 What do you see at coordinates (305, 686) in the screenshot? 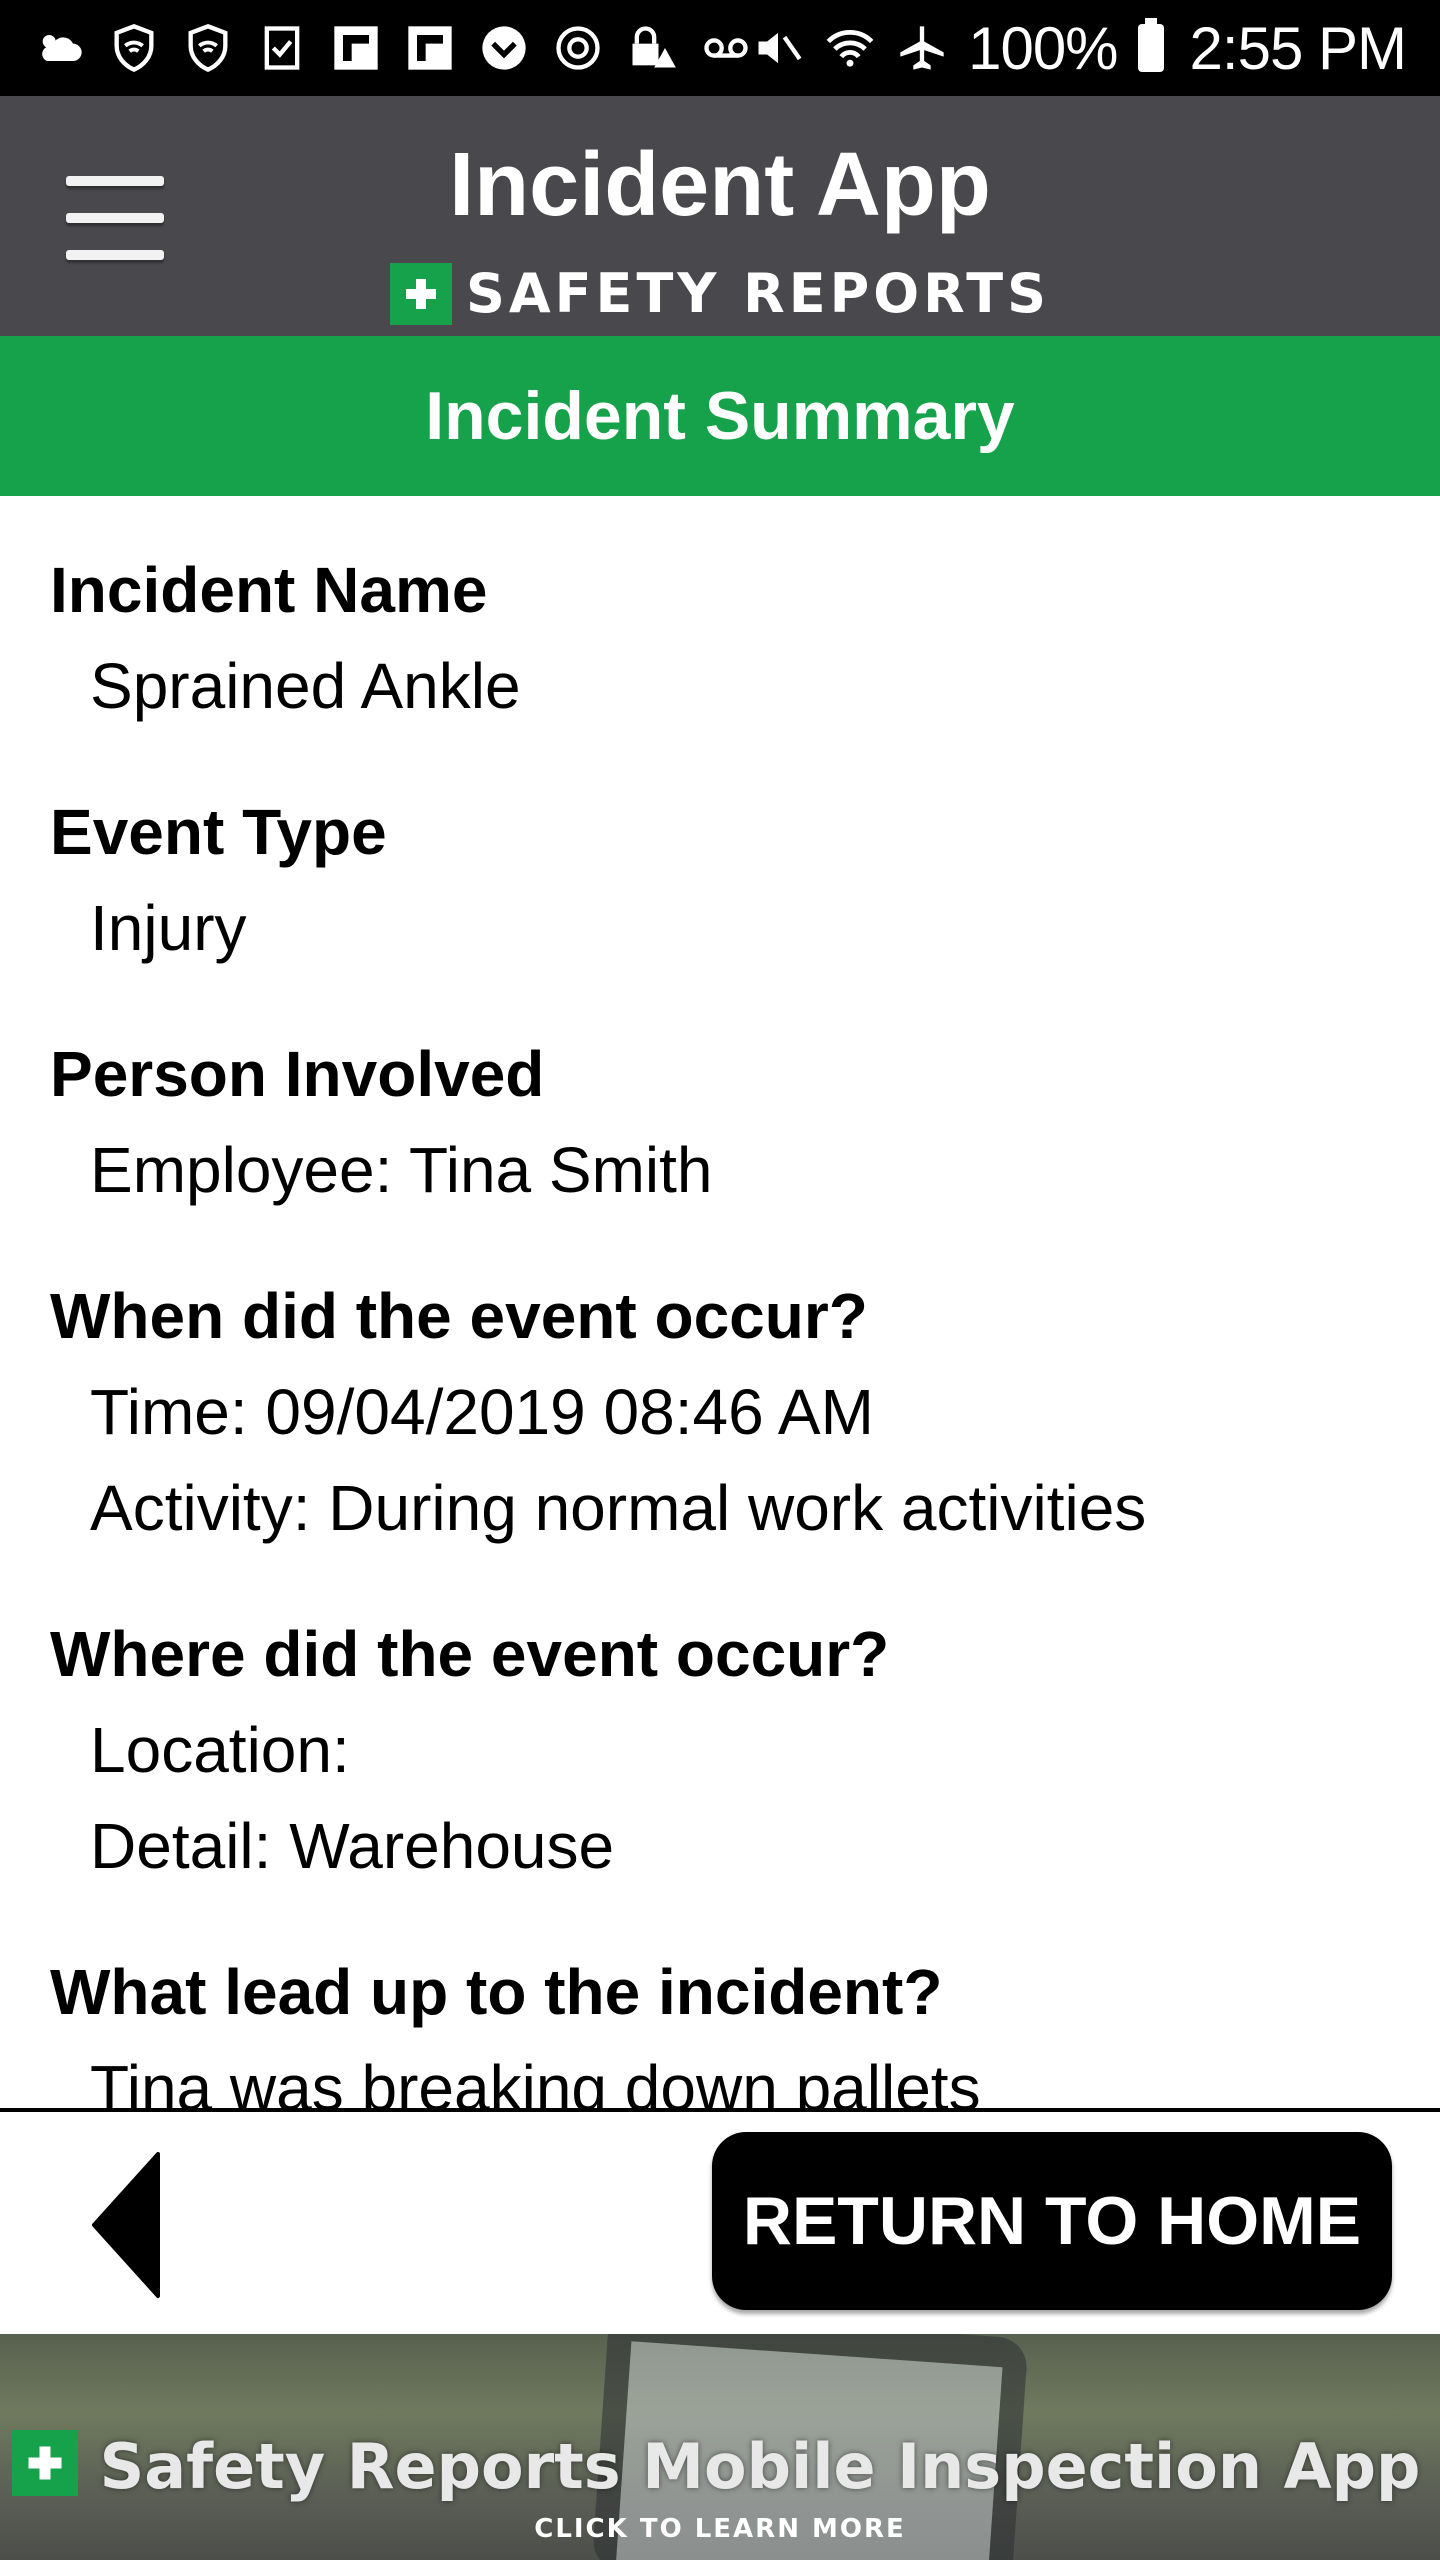
I see `field-value: Sprained Ankle` at bounding box center [305, 686].